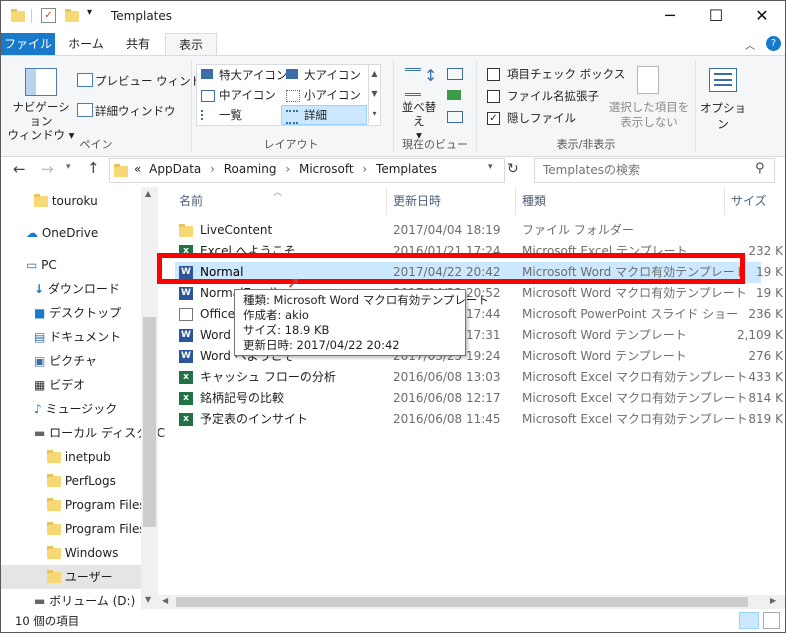 This screenshot has height=633, width=786. Describe the element at coordinates (670, 17) in the screenshot. I see `minimize-button: ─` at that location.